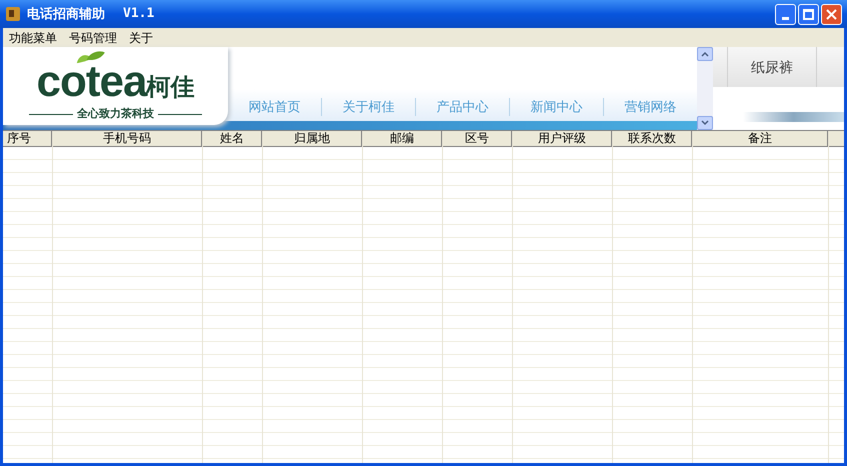  Describe the element at coordinates (402, 139) in the screenshot. I see `column-header: 邮编` at that location.